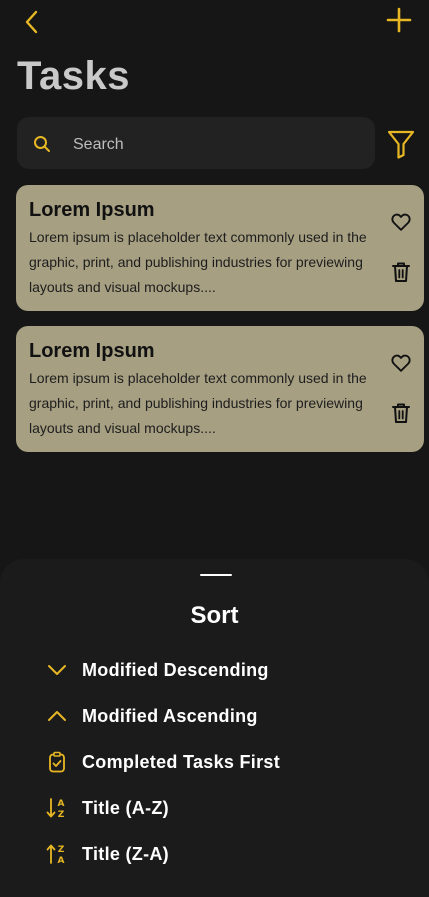 This screenshot has height=897, width=429. Describe the element at coordinates (214, 808) in the screenshot. I see `sort-option-title-a-z: A Z Title (A-Z)` at that location.